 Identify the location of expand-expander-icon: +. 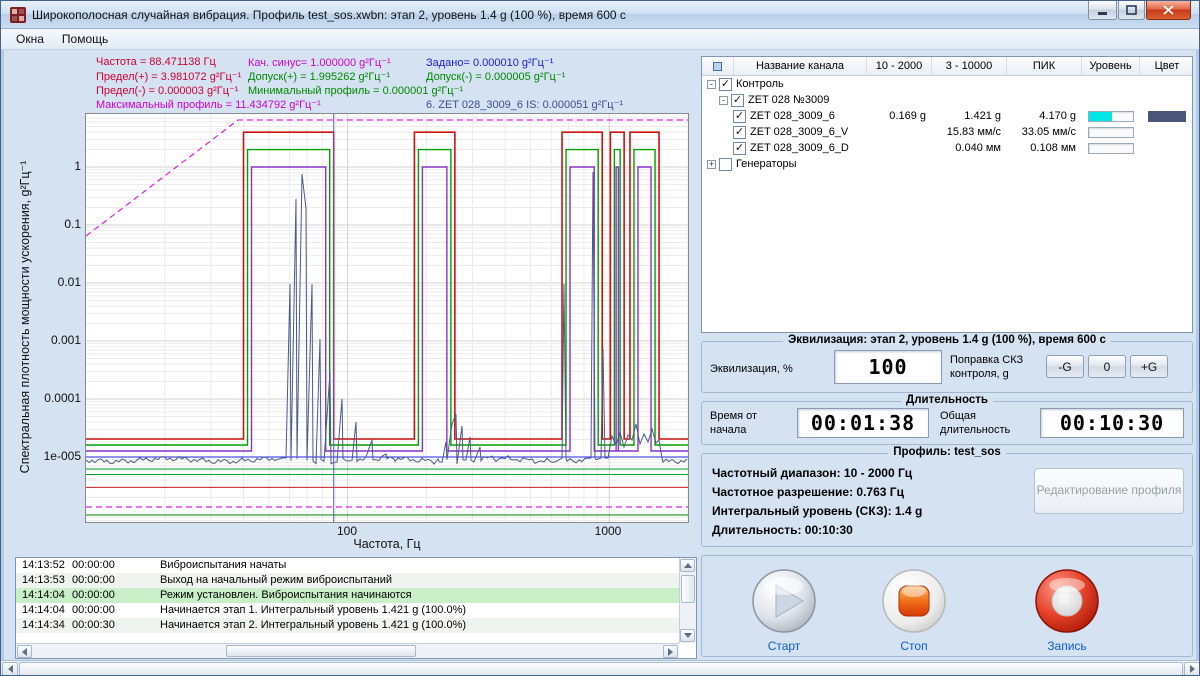
(711, 164).